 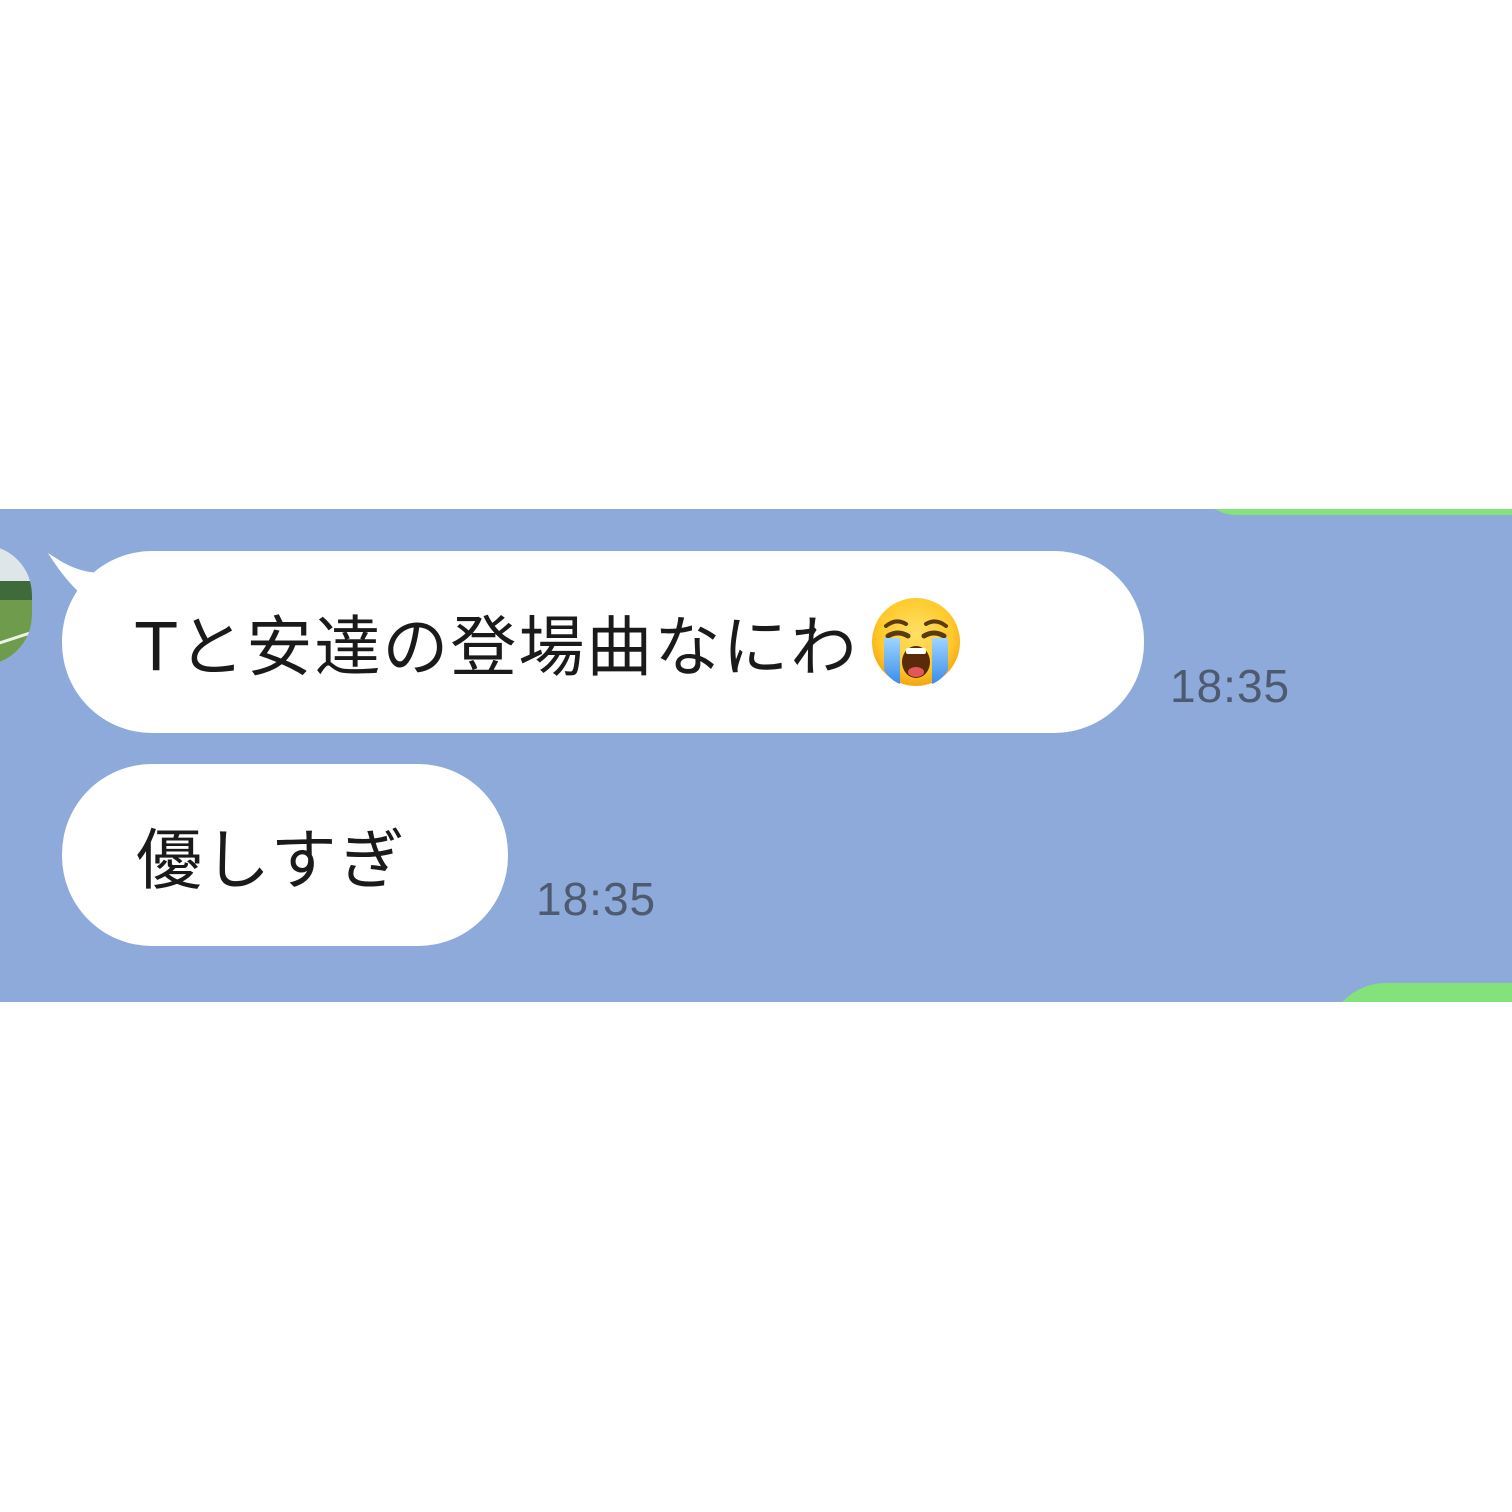 I want to click on message-text: 優しすぎ, so click(x=271, y=860).